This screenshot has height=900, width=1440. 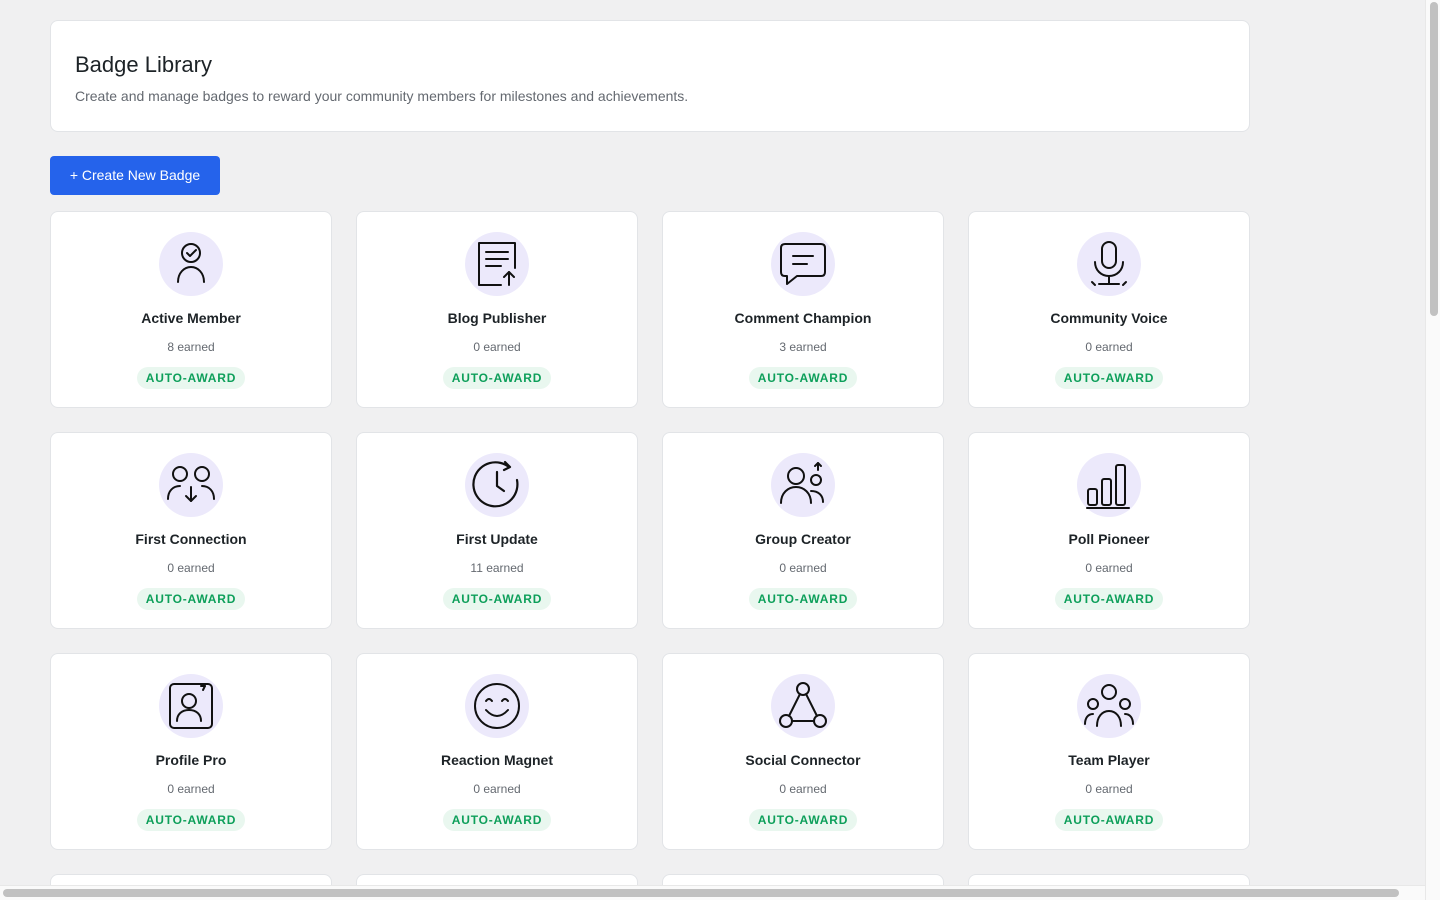 I want to click on badge-name: Profile Pro, so click(x=191, y=760).